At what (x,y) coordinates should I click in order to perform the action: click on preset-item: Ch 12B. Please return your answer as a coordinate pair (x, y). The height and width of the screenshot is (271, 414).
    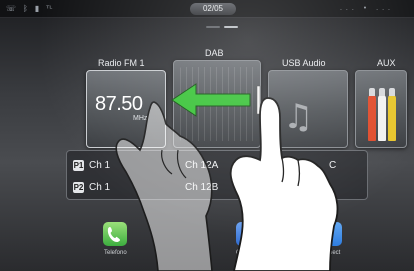
    Looking at the image, I should click on (201, 187).